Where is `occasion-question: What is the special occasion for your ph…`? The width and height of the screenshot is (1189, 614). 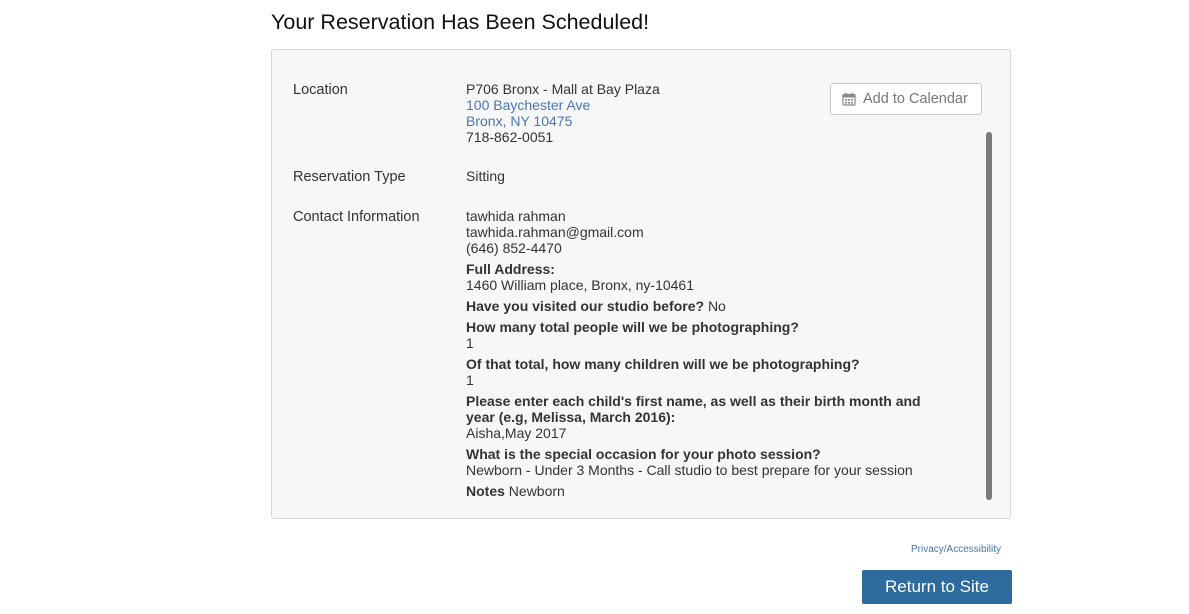
occasion-question: What is the special occasion for your ph… is located at coordinates (643, 454).